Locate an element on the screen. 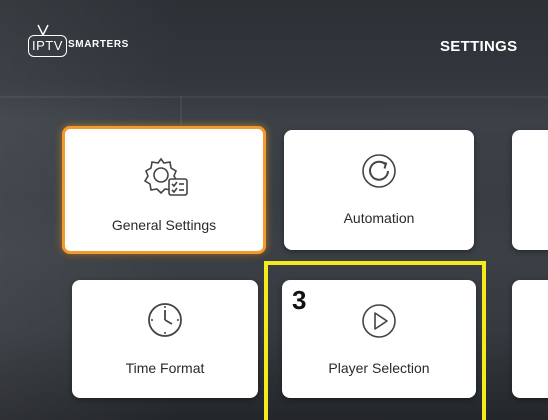 The image size is (548, 420). tile-label: Time Format is located at coordinates (165, 368).